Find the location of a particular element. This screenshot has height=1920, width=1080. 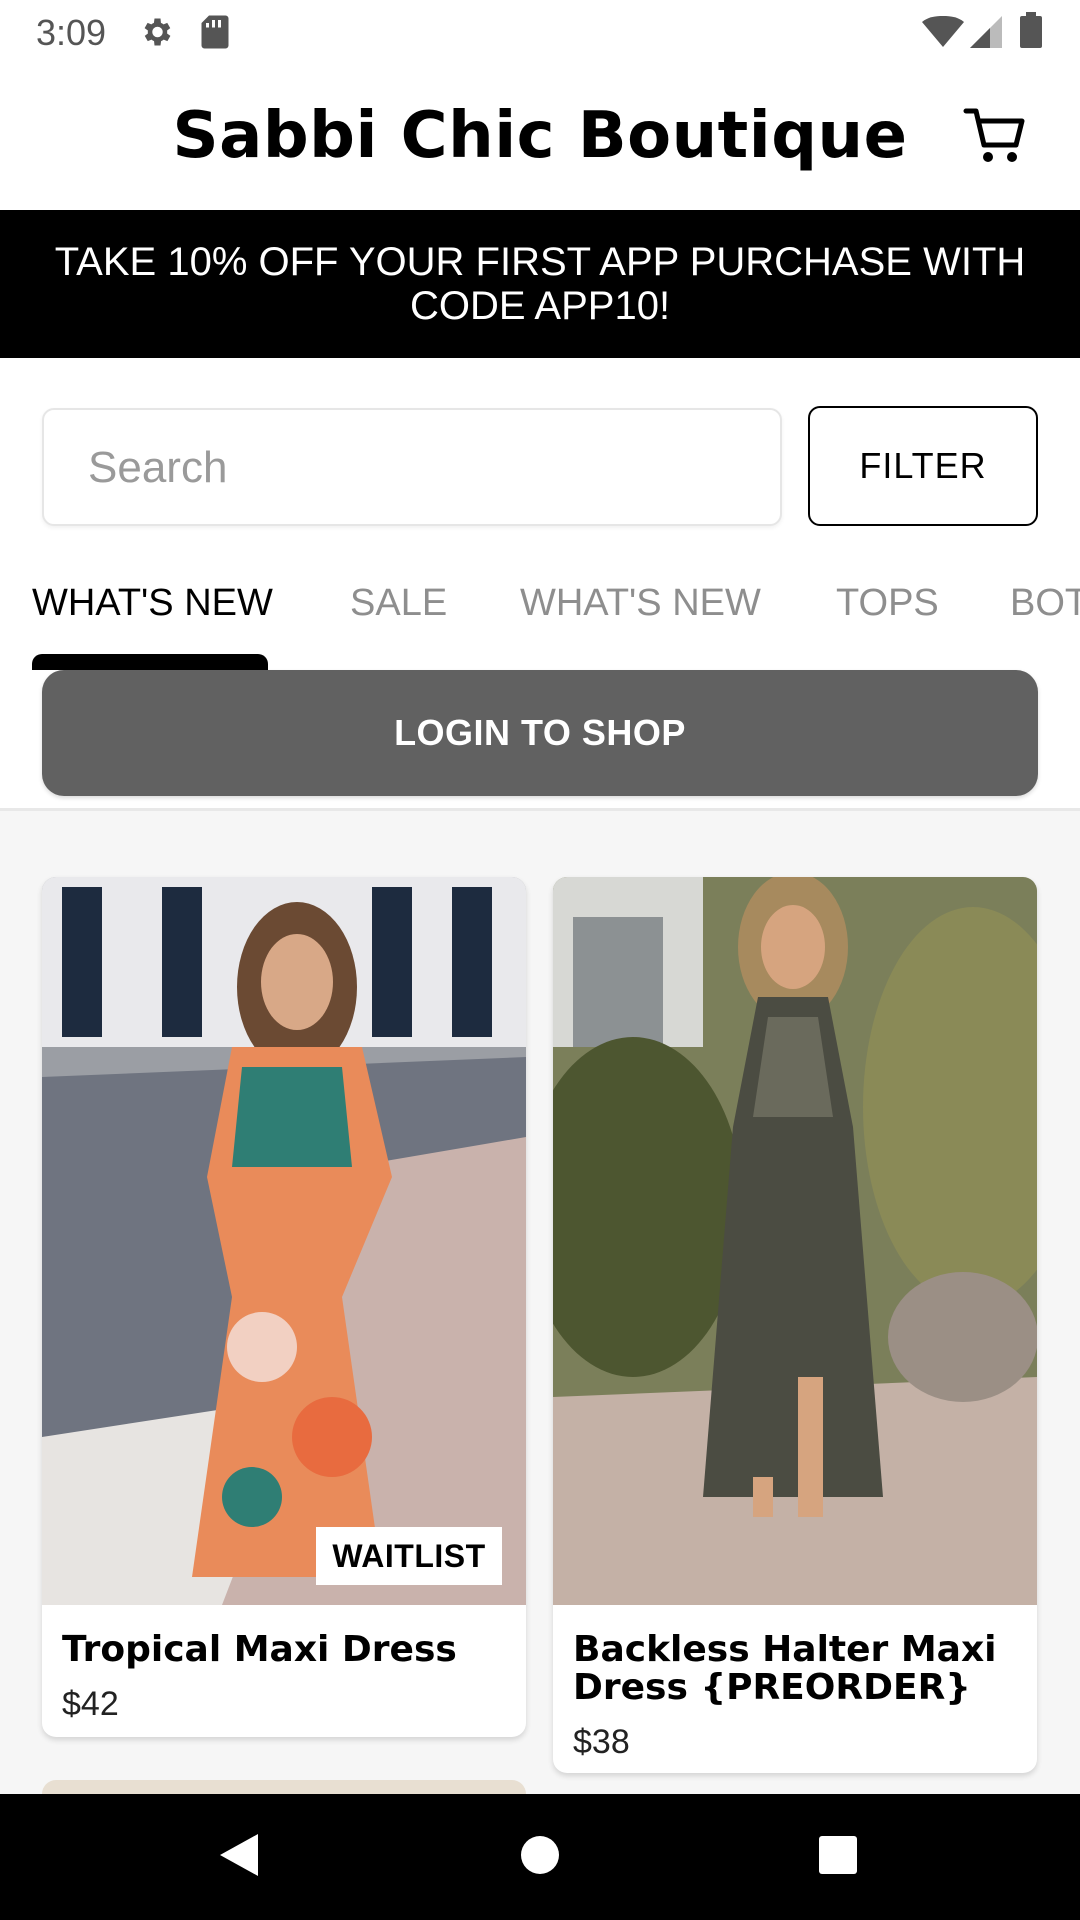

product-name: Tropical Maxi Dress is located at coordinates (287, 1650).